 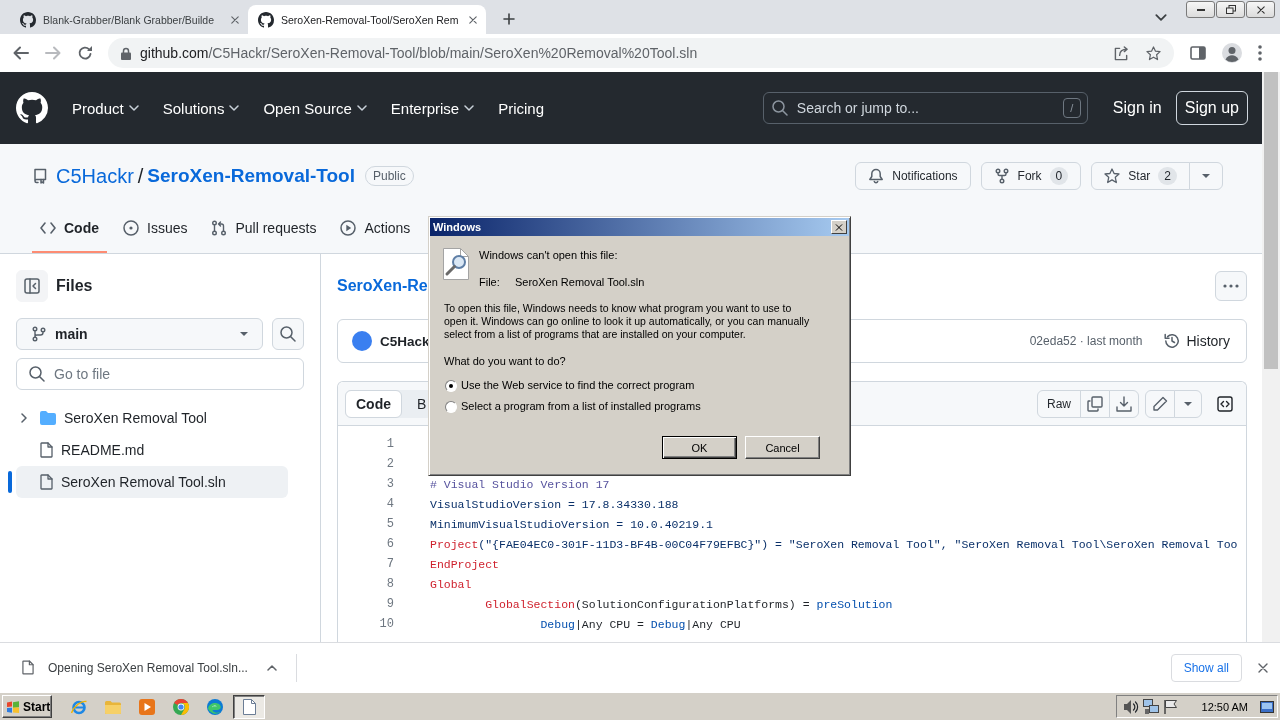 I want to click on sign-up-button: Sign up, so click(x=1211, y=108).